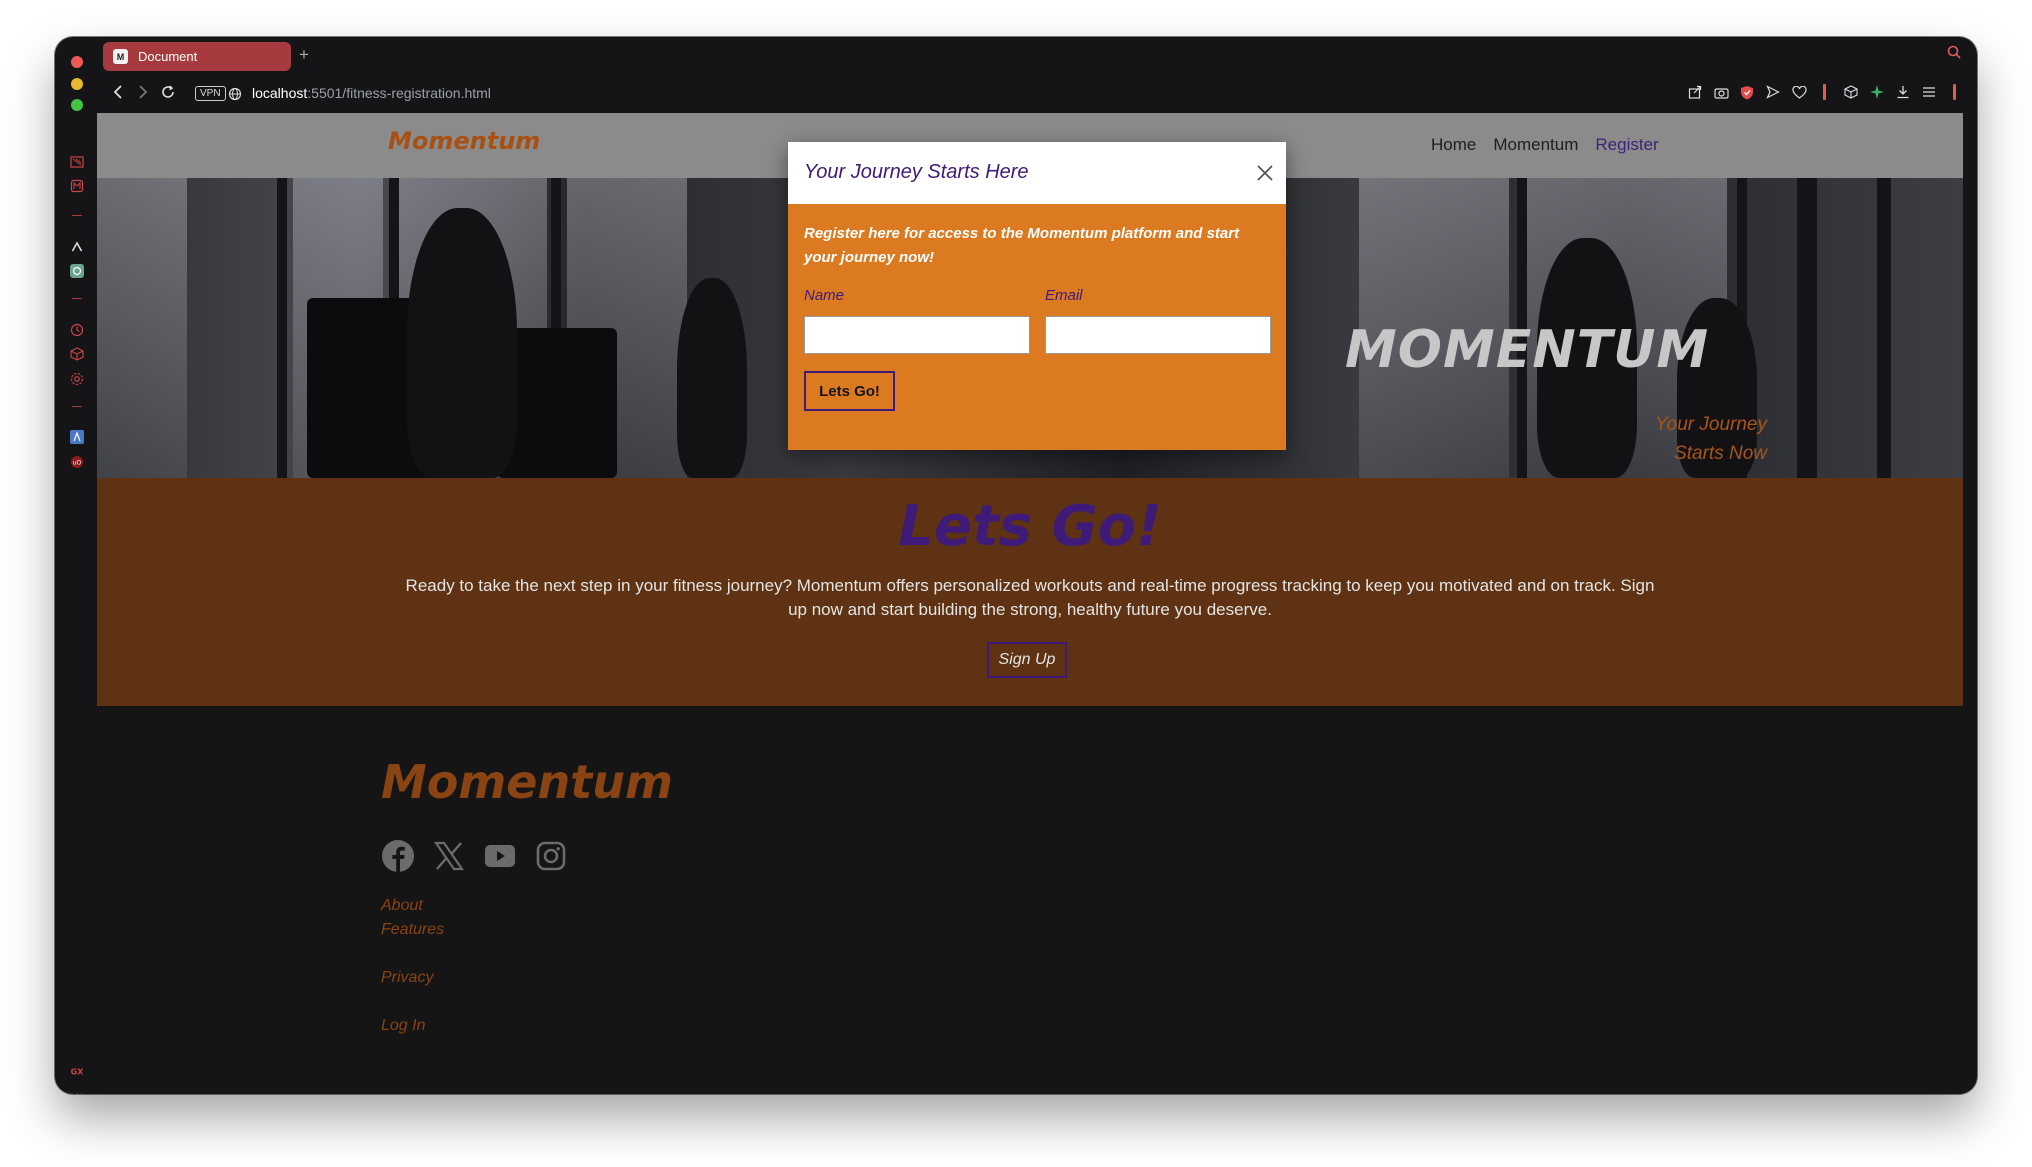 The width and height of the screenshot is (2032, 1167). Describe the element at coordinates (1721, 92) in the screenshot. I see `camera-icon` at that location.